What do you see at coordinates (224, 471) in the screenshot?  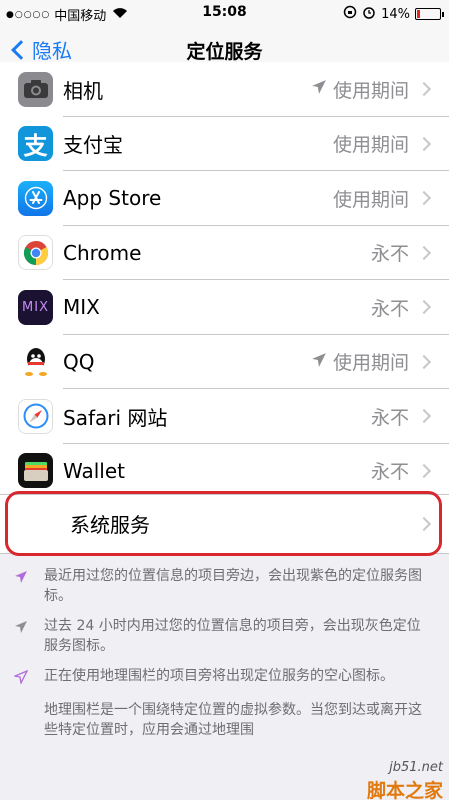 I see `app-row: Wallet 永不` at bounding box center [224, 471].